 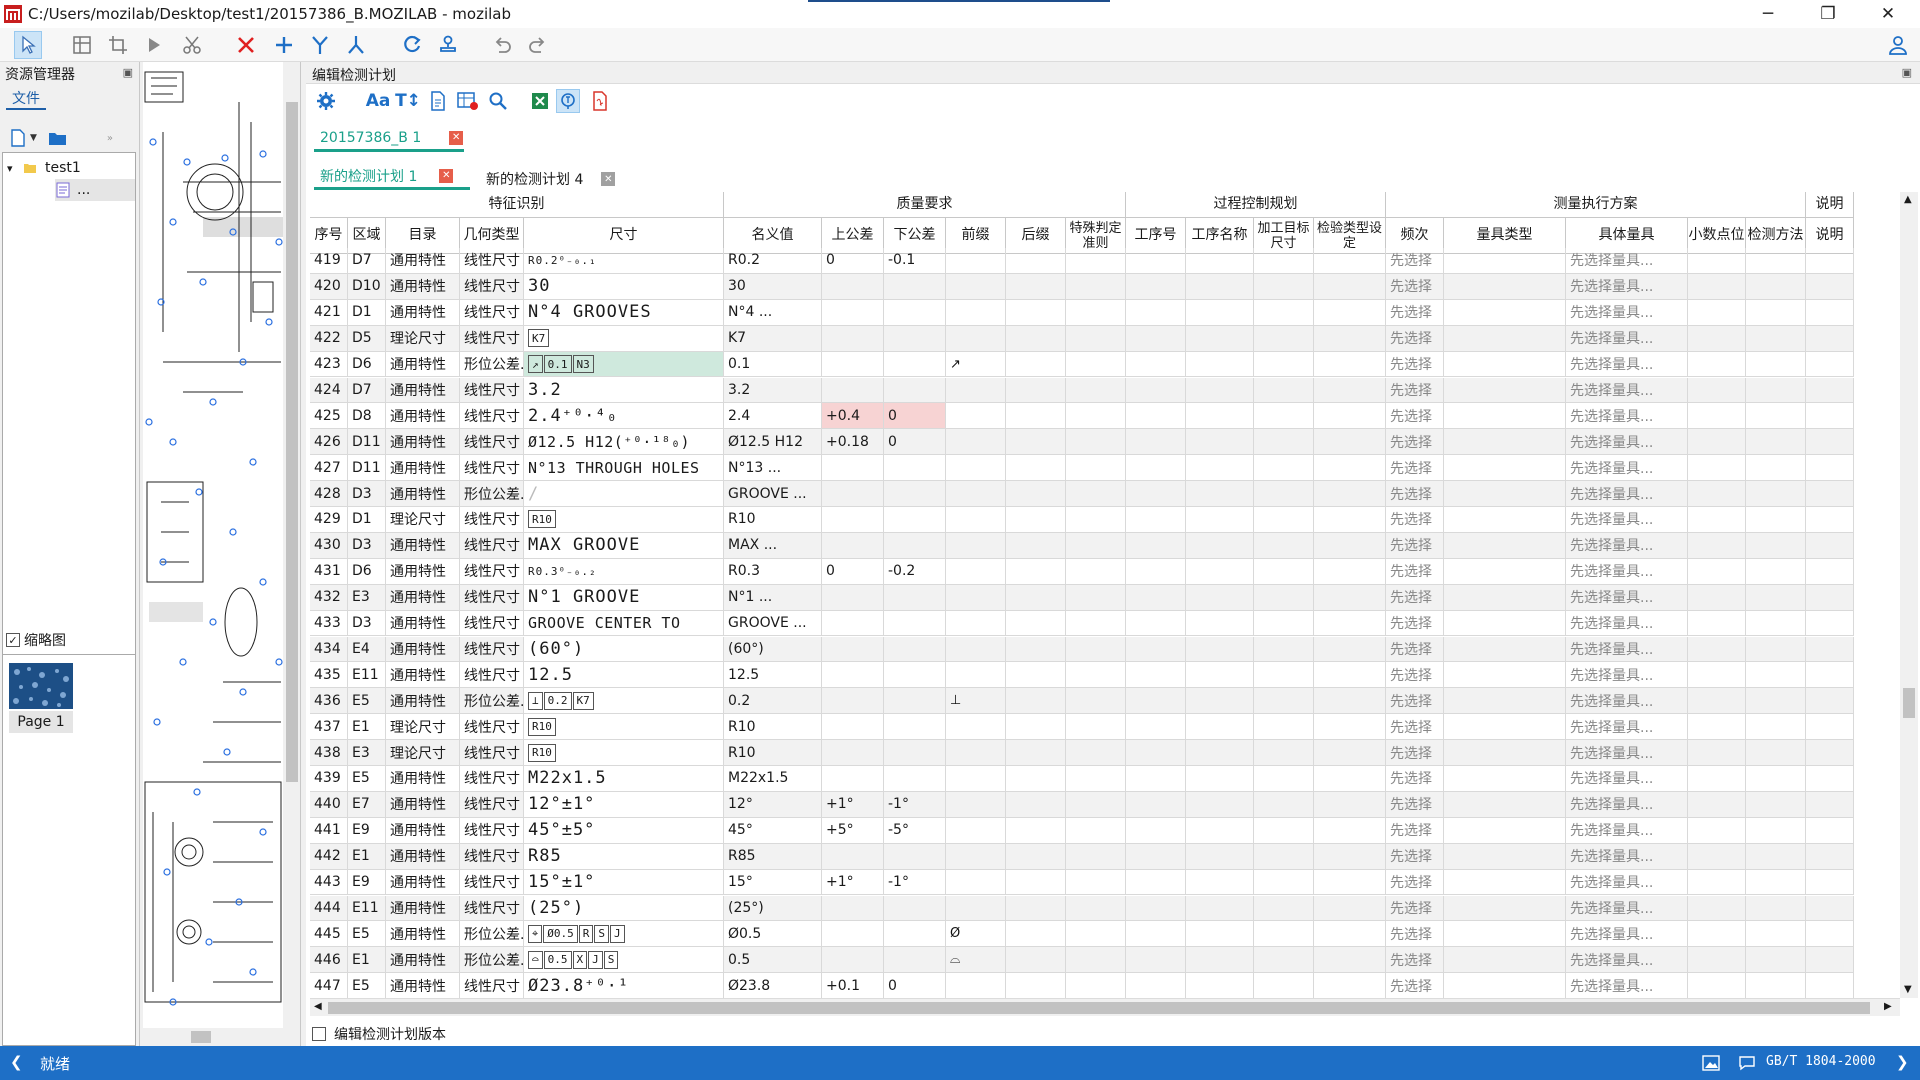 What do you see at coordinates (624, 985) in the screenshot?
I see `dimension-cell: Ø23.8⁺⁰·¹` at bounding box center [624, 985].